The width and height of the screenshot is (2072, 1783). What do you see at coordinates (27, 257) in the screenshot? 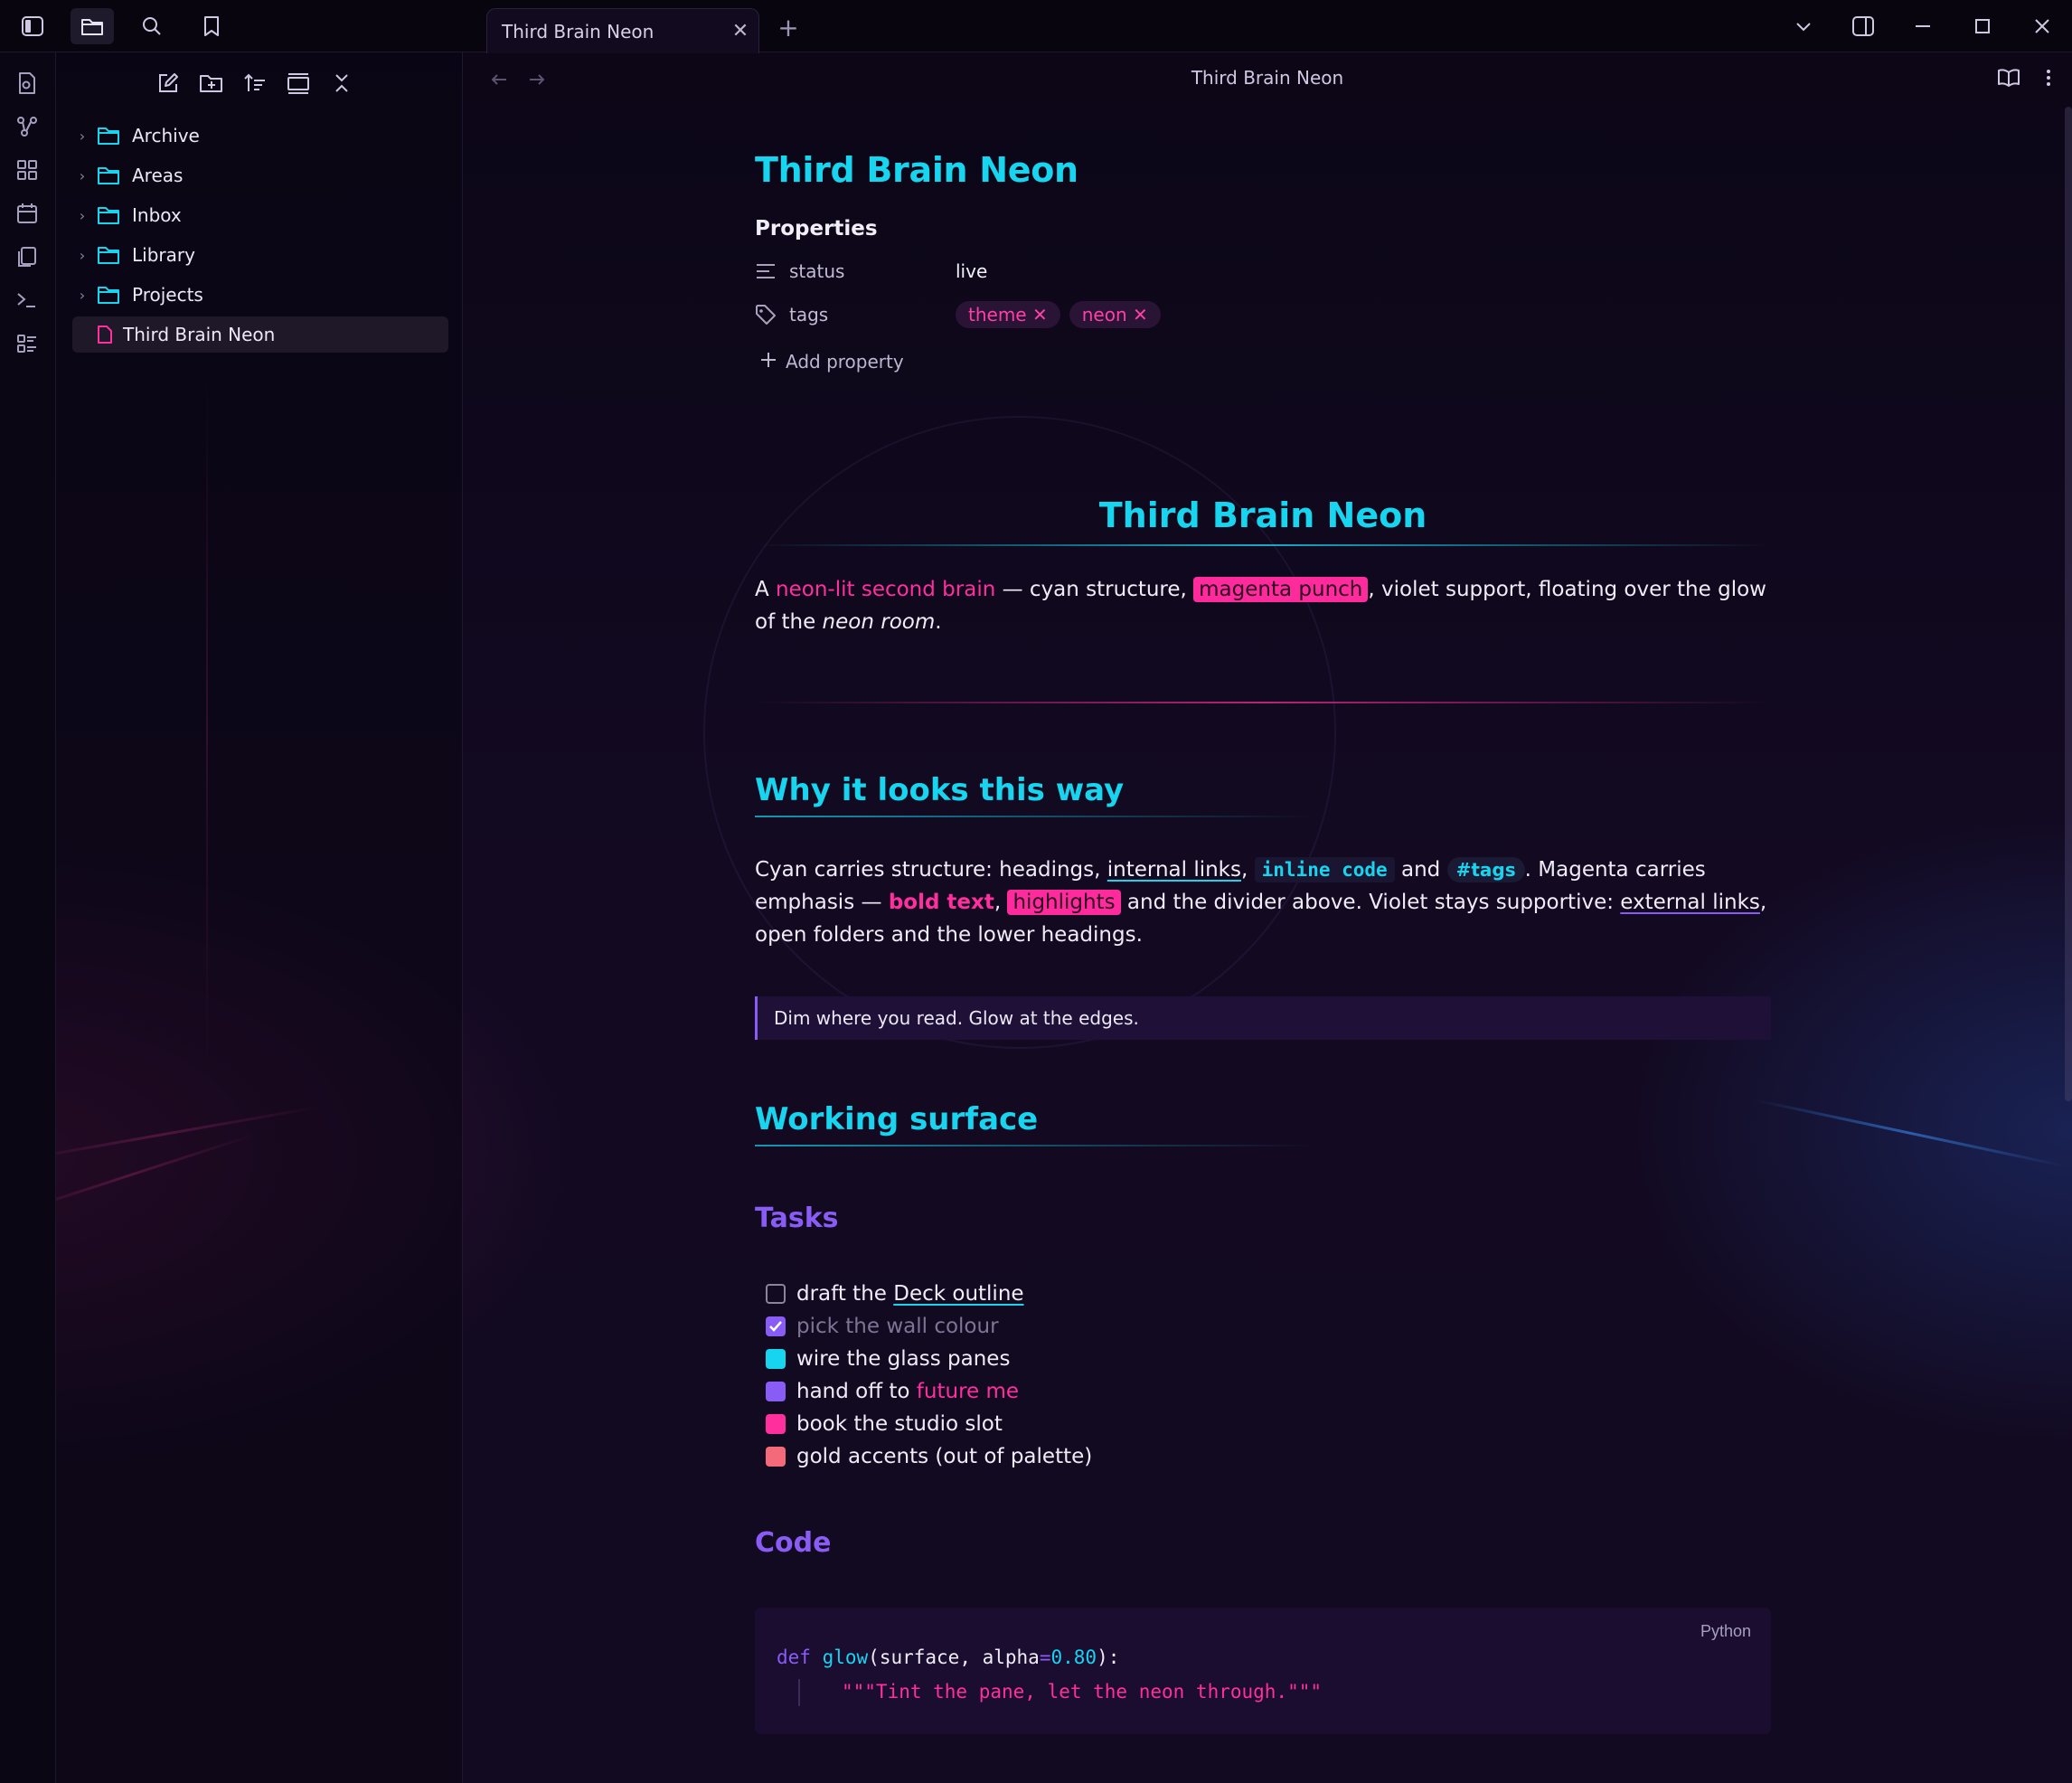
I see `templates-icon` at bounding box center [27, 257].